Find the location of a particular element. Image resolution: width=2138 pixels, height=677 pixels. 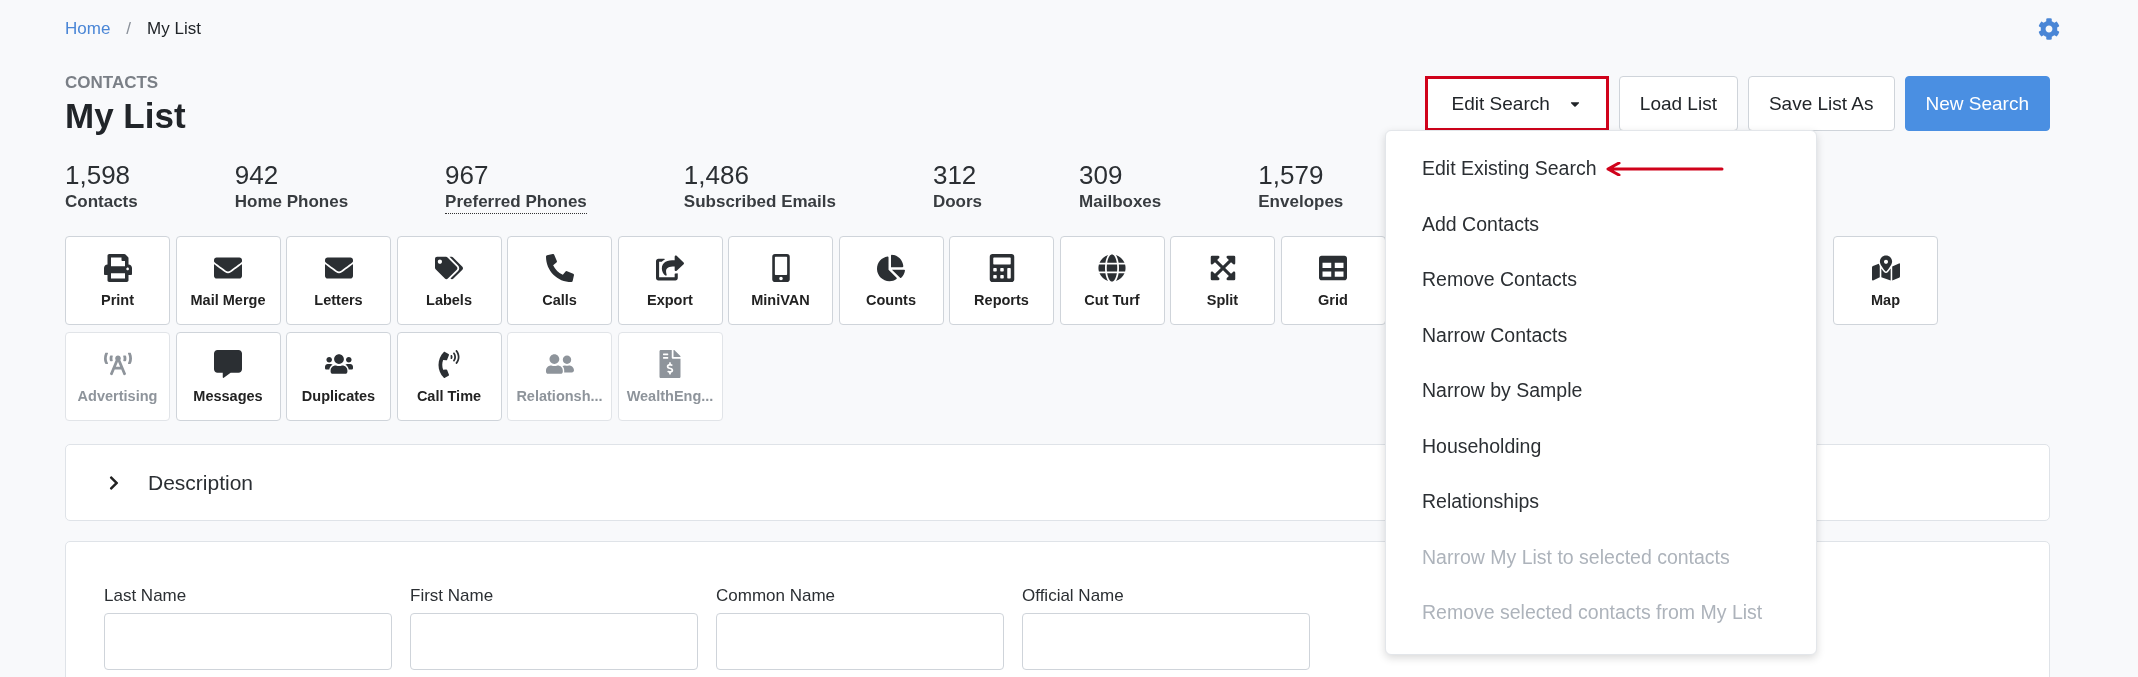

tool-tile: Call Time is located at coordinates (449, 376).